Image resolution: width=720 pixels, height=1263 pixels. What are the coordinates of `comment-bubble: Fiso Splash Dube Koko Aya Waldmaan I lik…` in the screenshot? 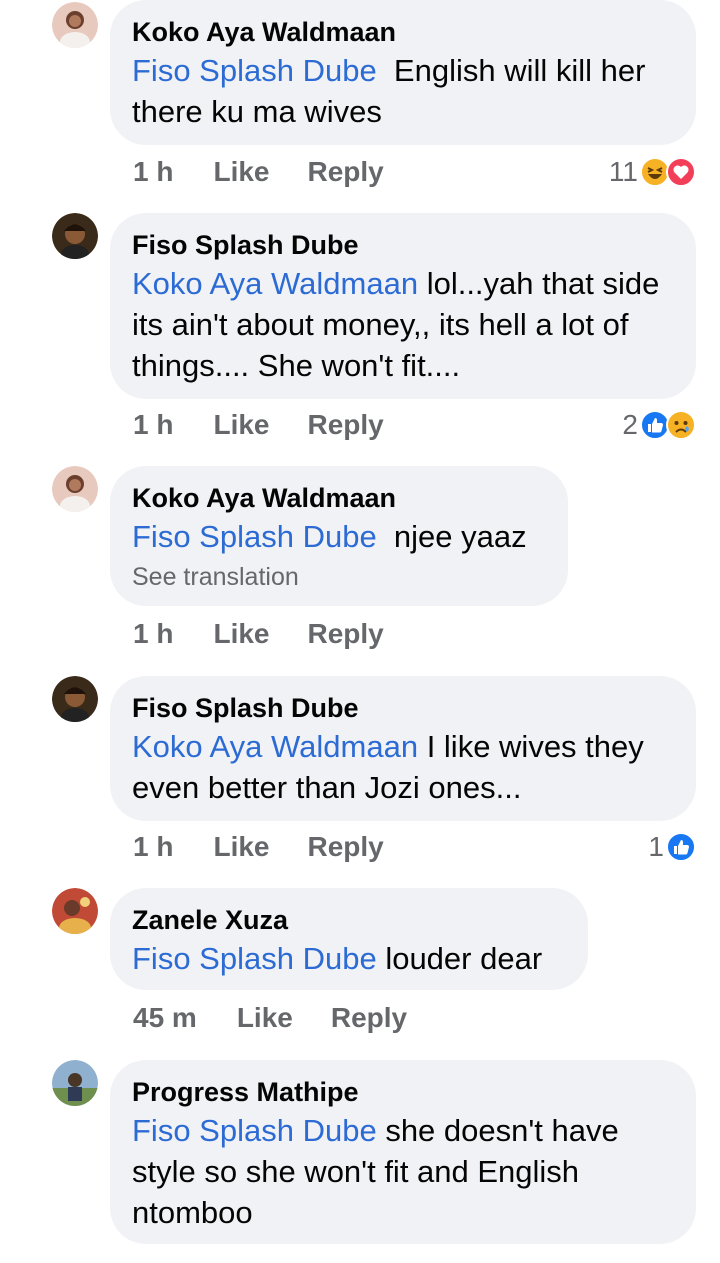 It's located at (403, 748).